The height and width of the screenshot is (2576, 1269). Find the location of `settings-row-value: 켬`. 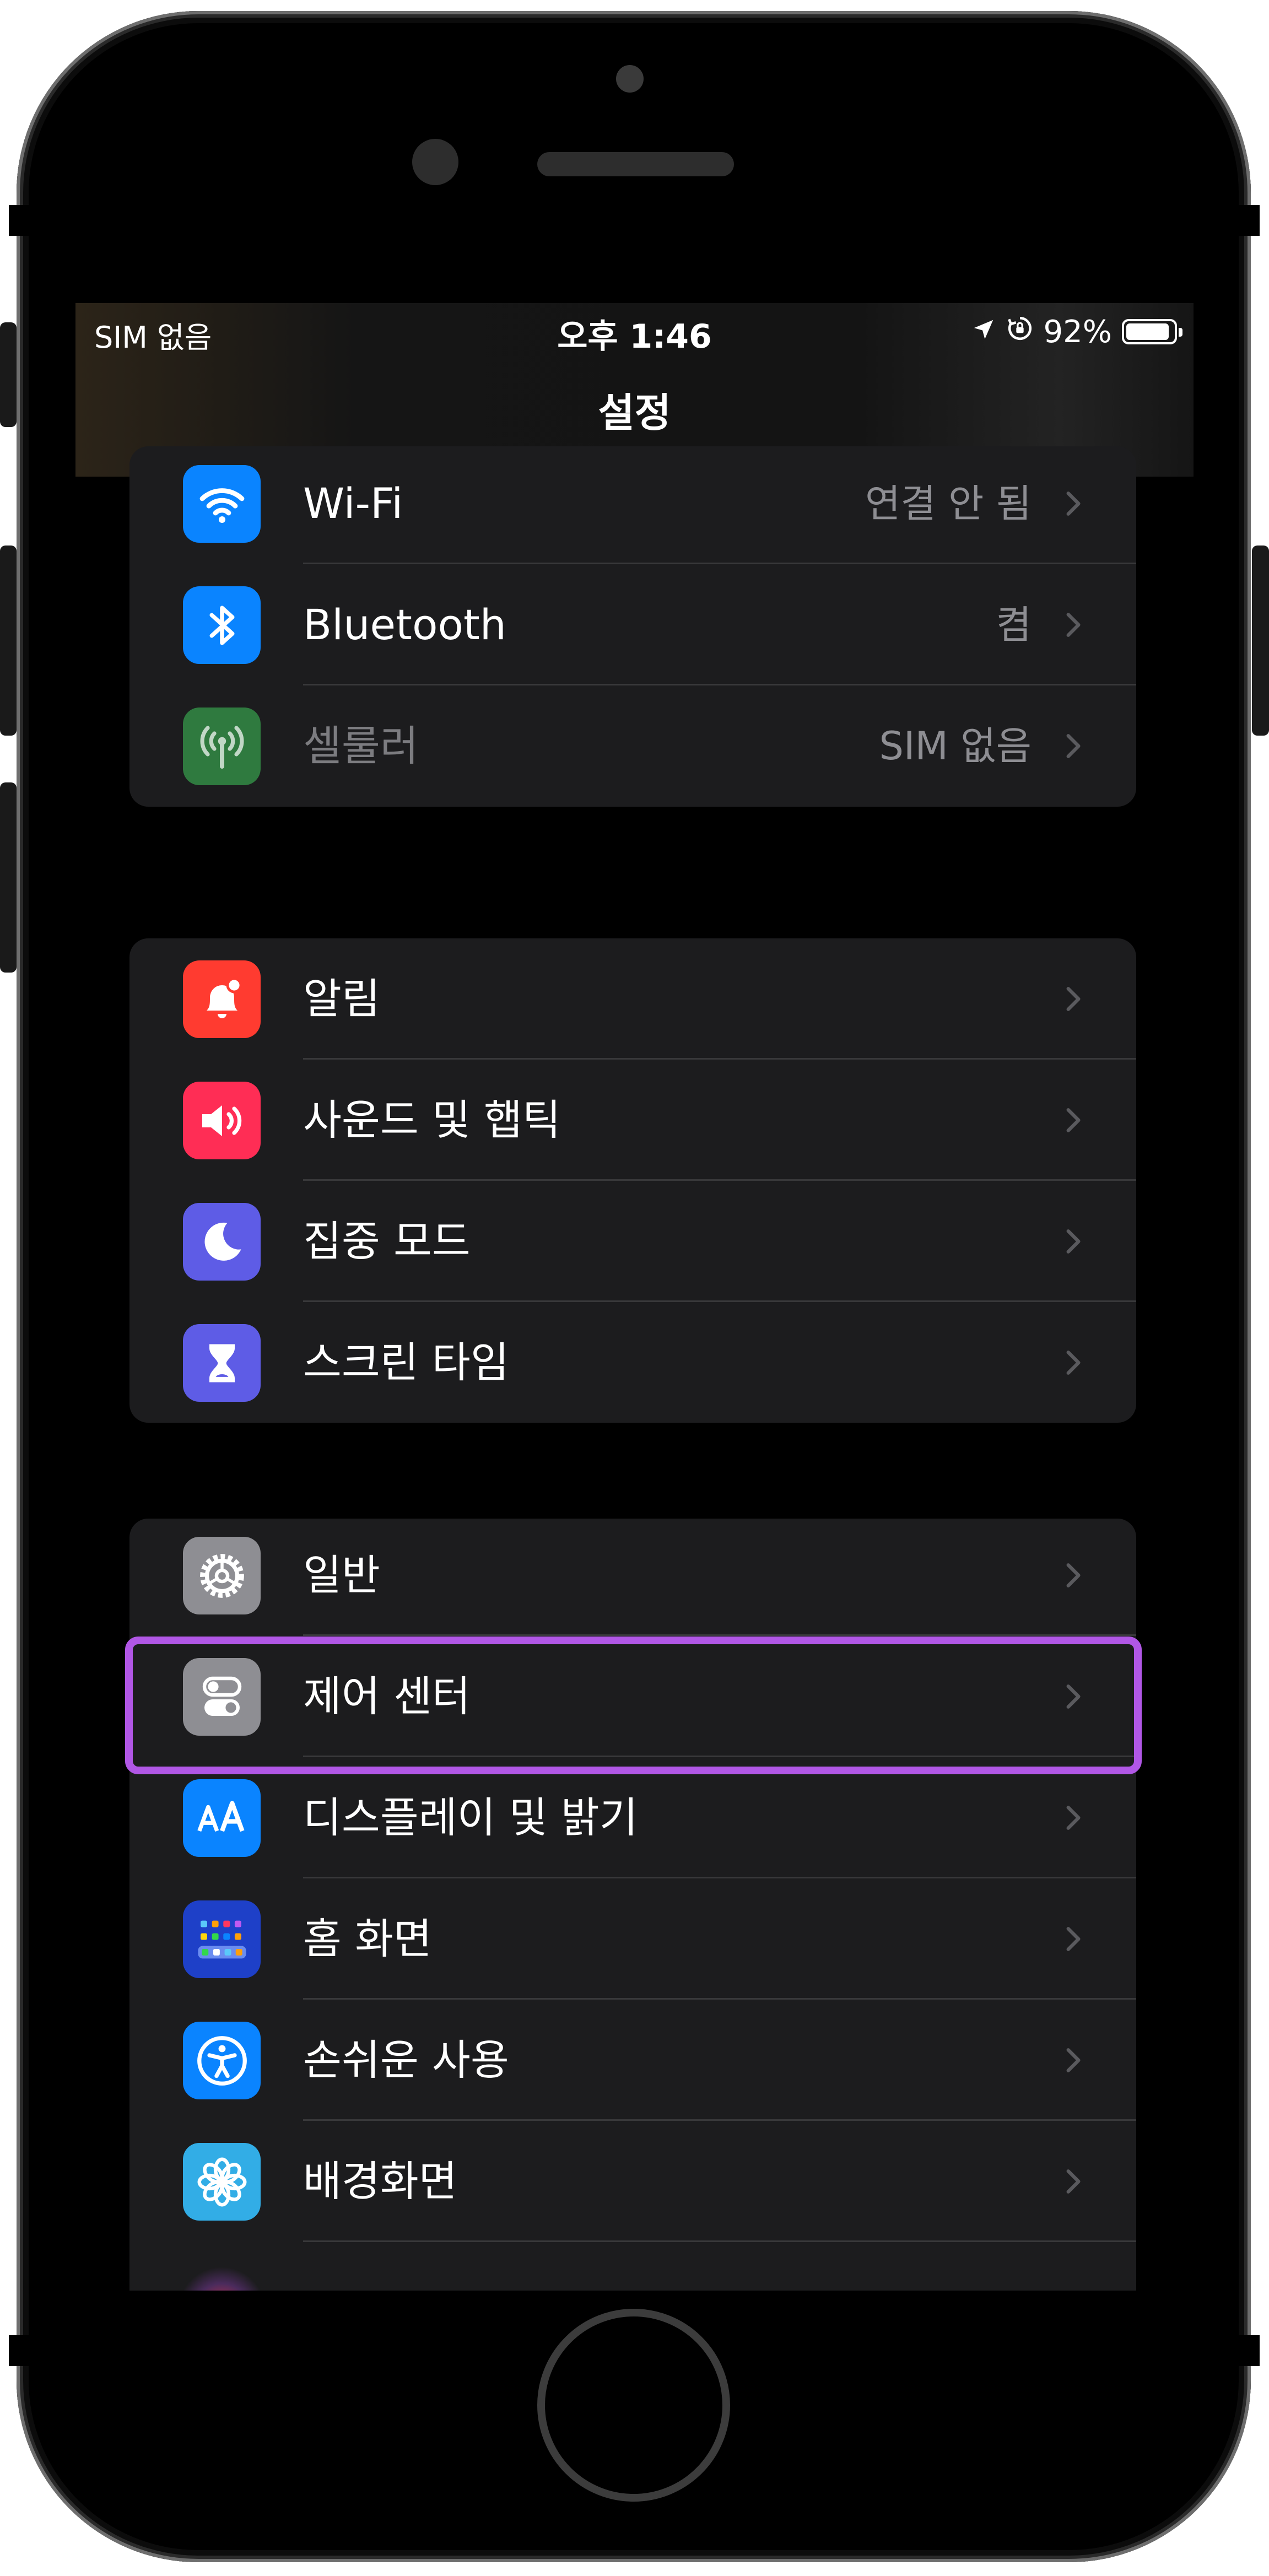

settings-row-value: 켬 is located at coordinates (1014, 624).